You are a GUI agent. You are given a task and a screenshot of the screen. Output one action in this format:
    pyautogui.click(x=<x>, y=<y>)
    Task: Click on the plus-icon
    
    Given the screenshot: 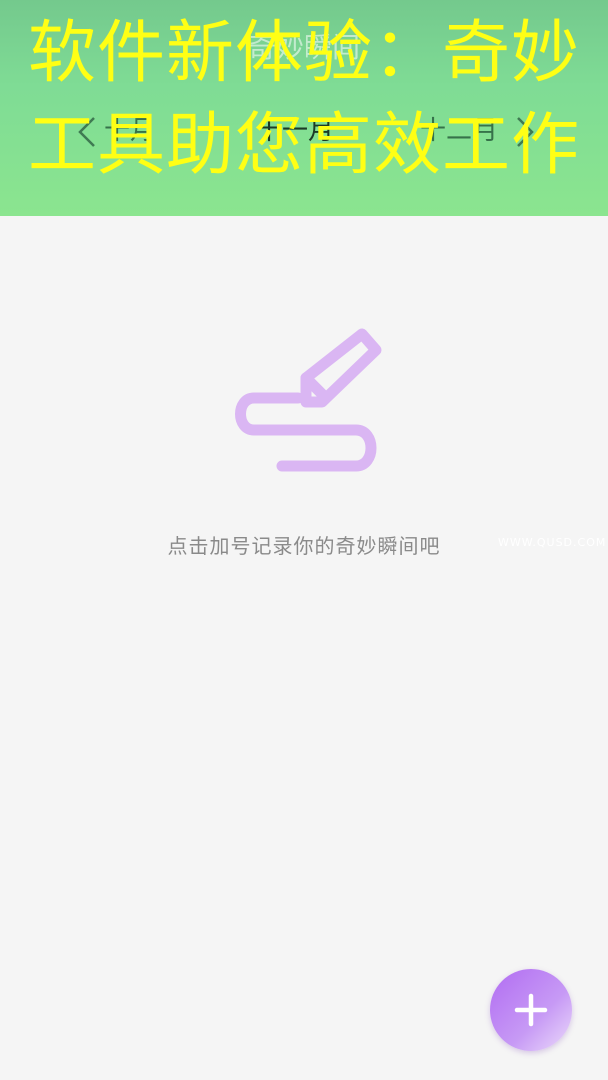 What is the action you would take?
    pyautogui.click(x=531, y=1010)
    